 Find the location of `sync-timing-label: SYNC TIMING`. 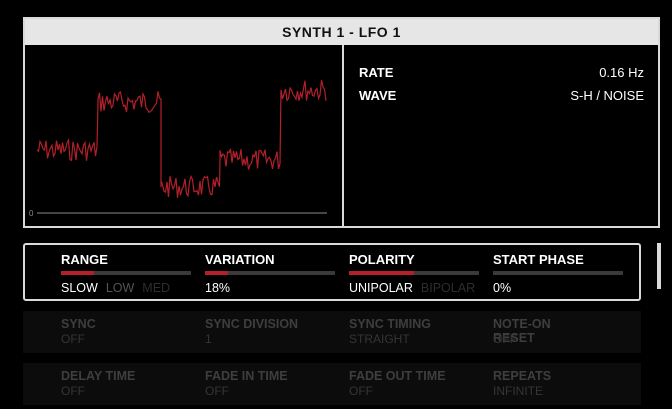

sync-timing-label: SYNC TIMING is located at coordinates (390, 324).